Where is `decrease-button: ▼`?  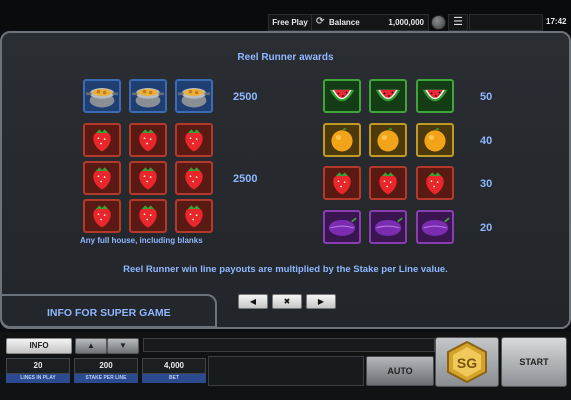 decrease-button: ▼ is located at coordinates (123, 346).